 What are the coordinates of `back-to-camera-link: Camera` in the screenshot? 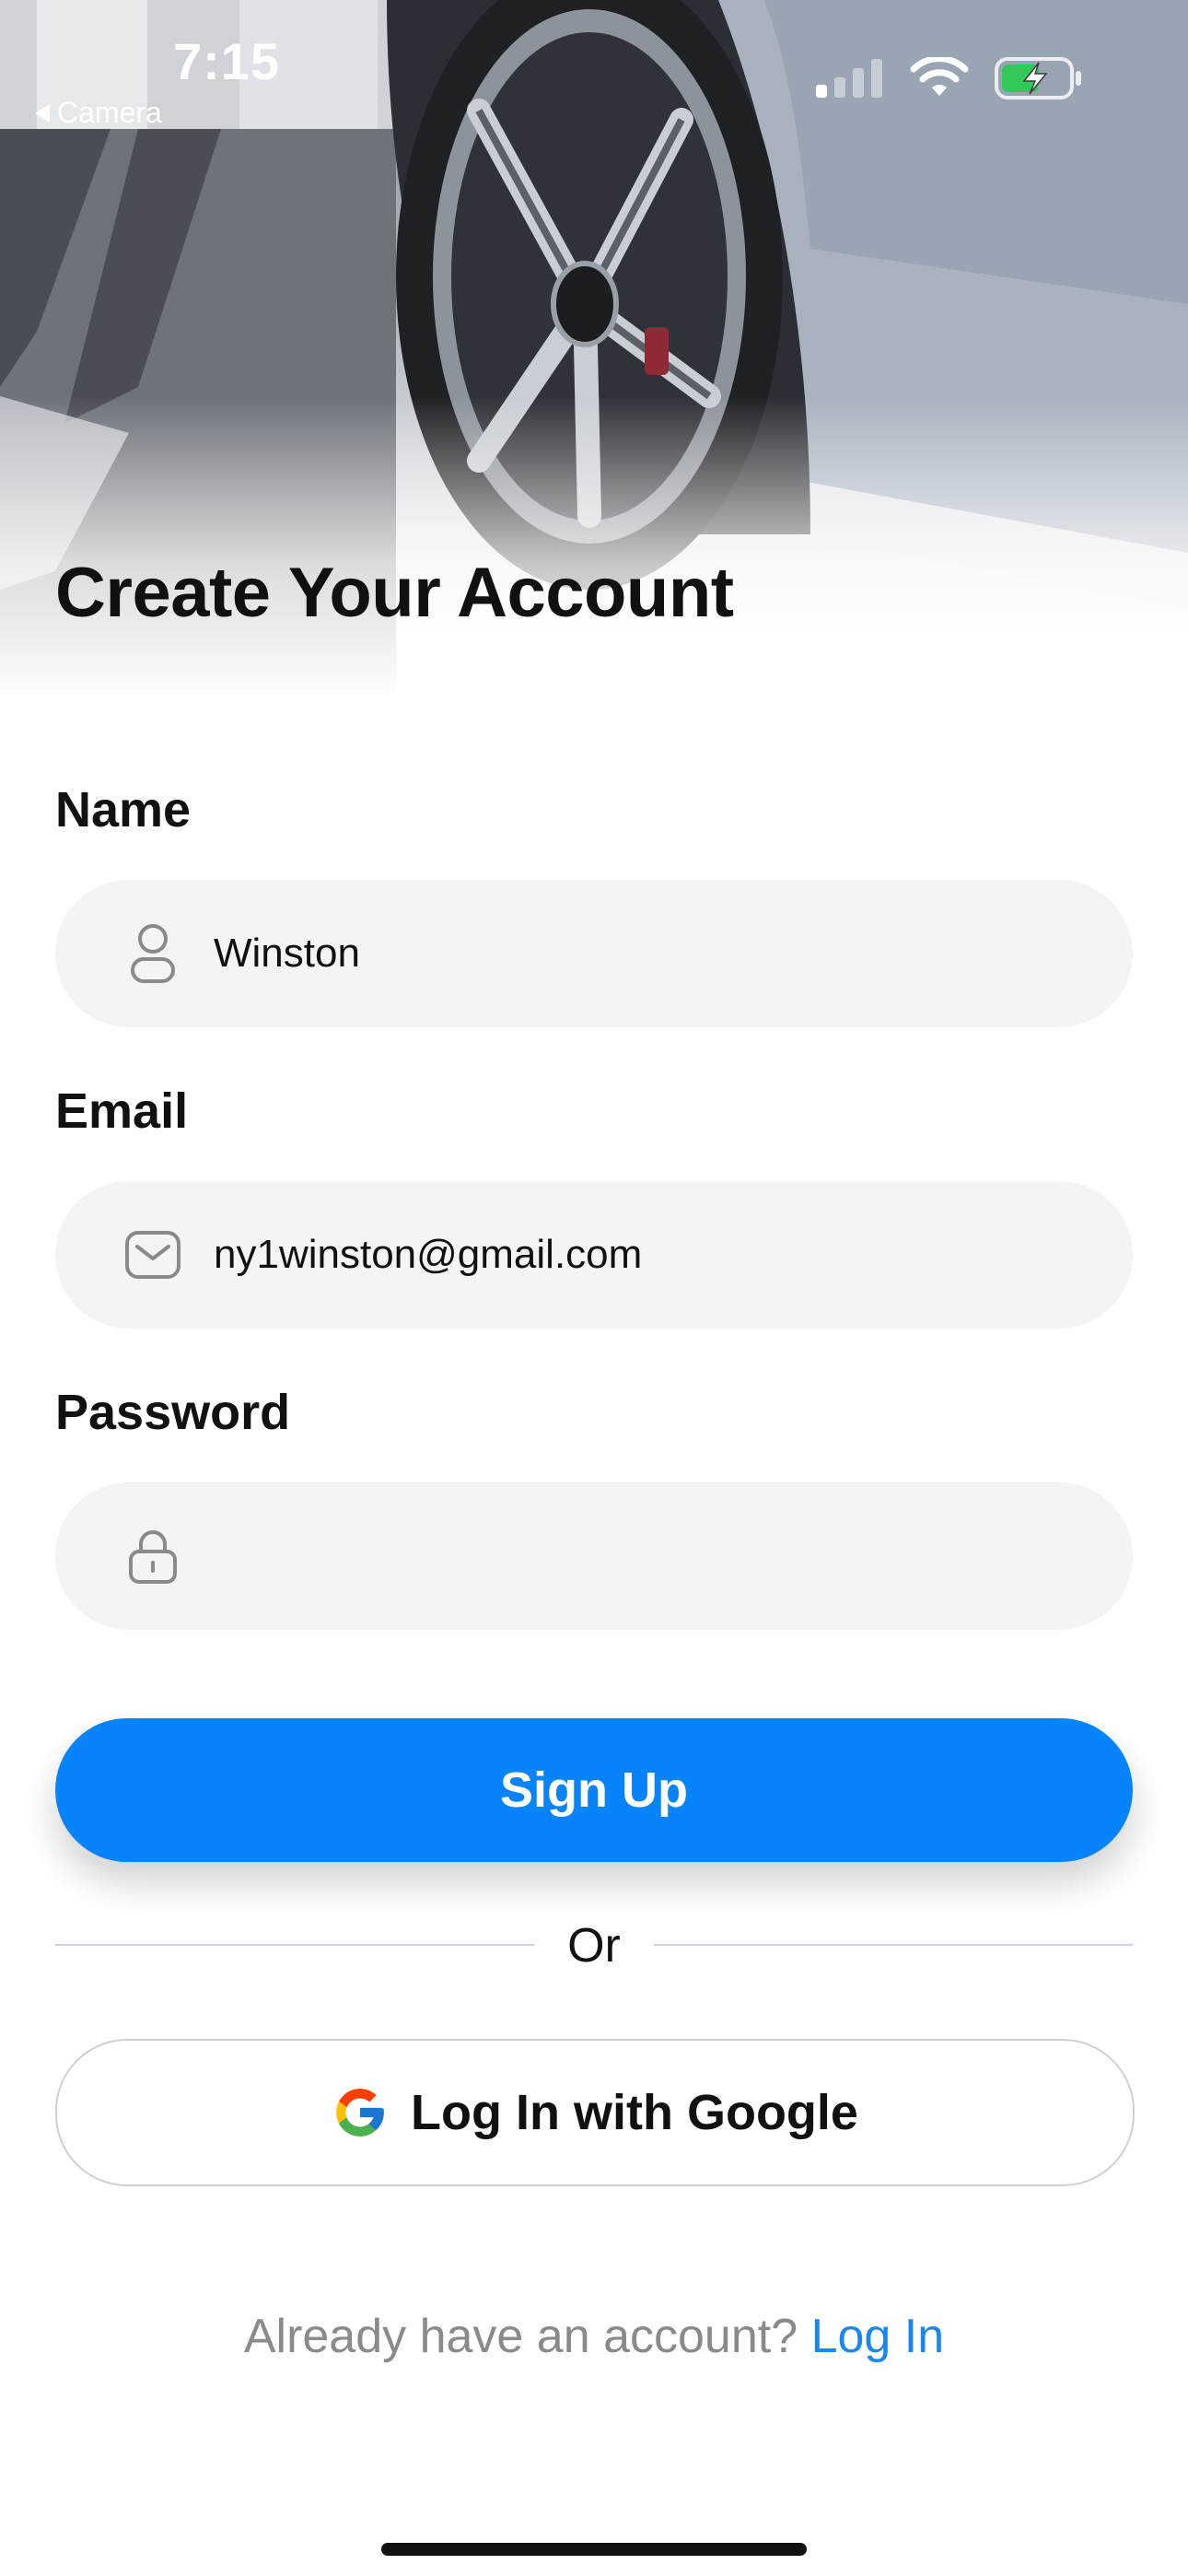 It's located at (98, 113).